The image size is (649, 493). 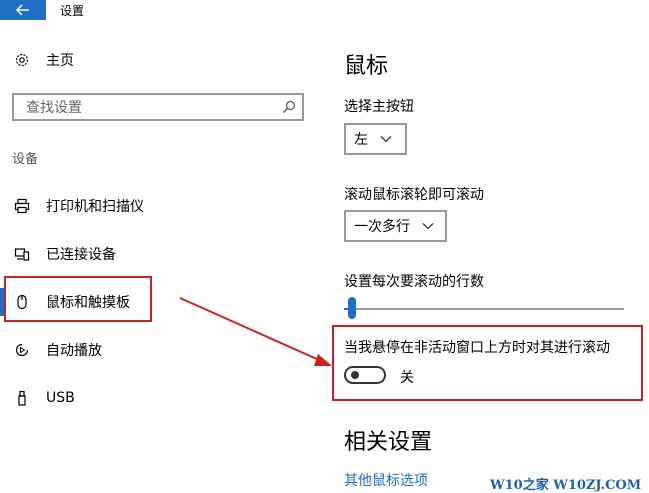 I want to click on title-bar: 设置, so click(x=324, y=10).